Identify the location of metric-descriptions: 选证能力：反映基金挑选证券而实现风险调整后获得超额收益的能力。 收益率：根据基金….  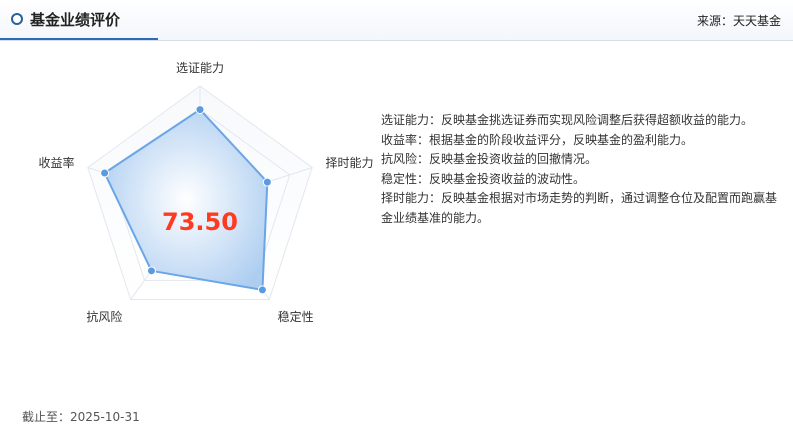
(581, 169).